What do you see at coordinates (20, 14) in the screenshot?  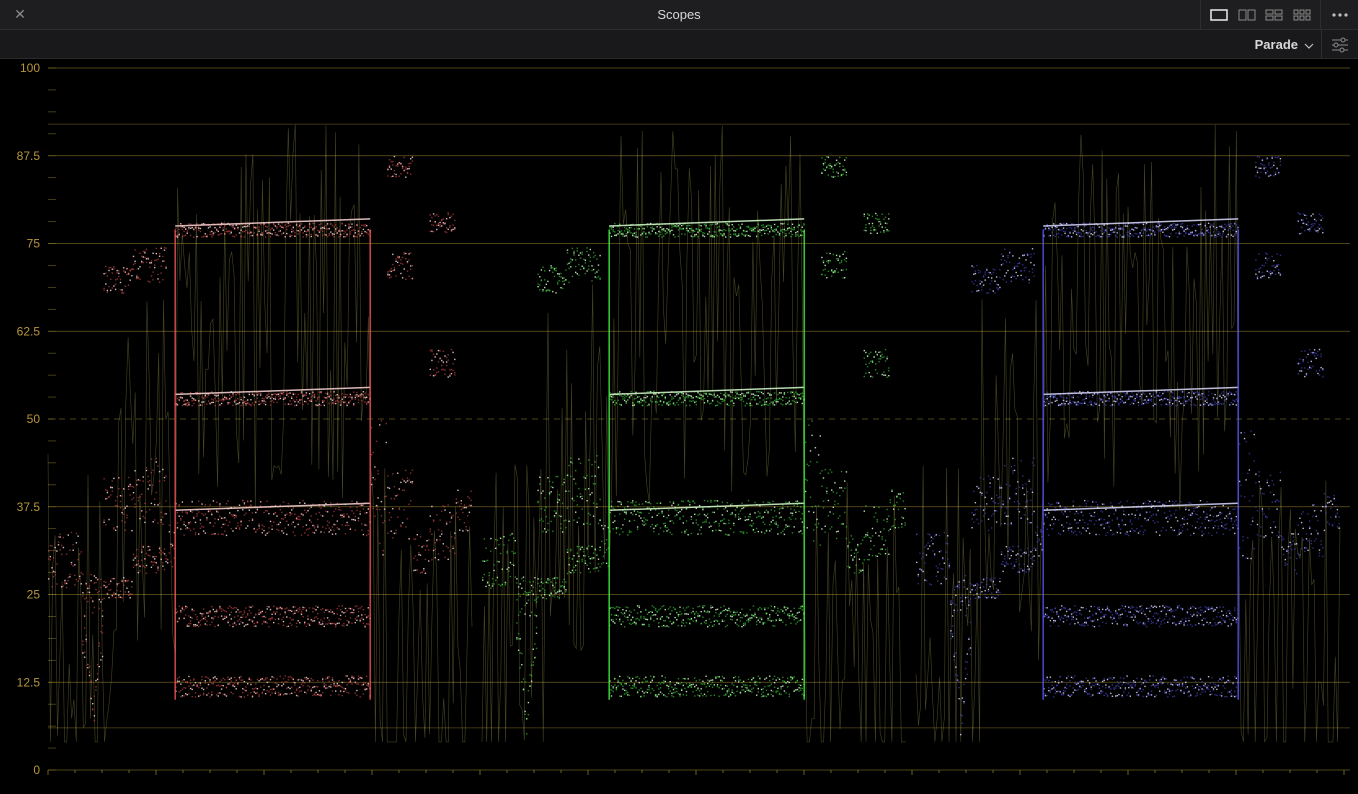 I see `close-icon: ✕` at bounding box center [20, 14].